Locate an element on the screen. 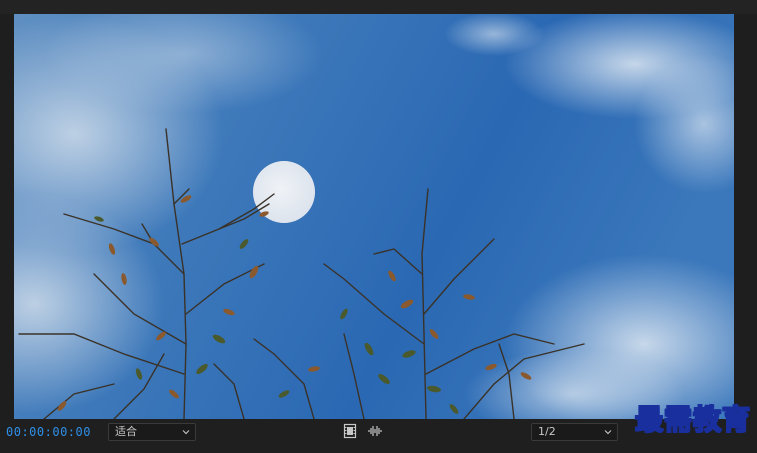 This screenshot has height=453, width=757. waveform-icon is located at coordinates (375, 431).